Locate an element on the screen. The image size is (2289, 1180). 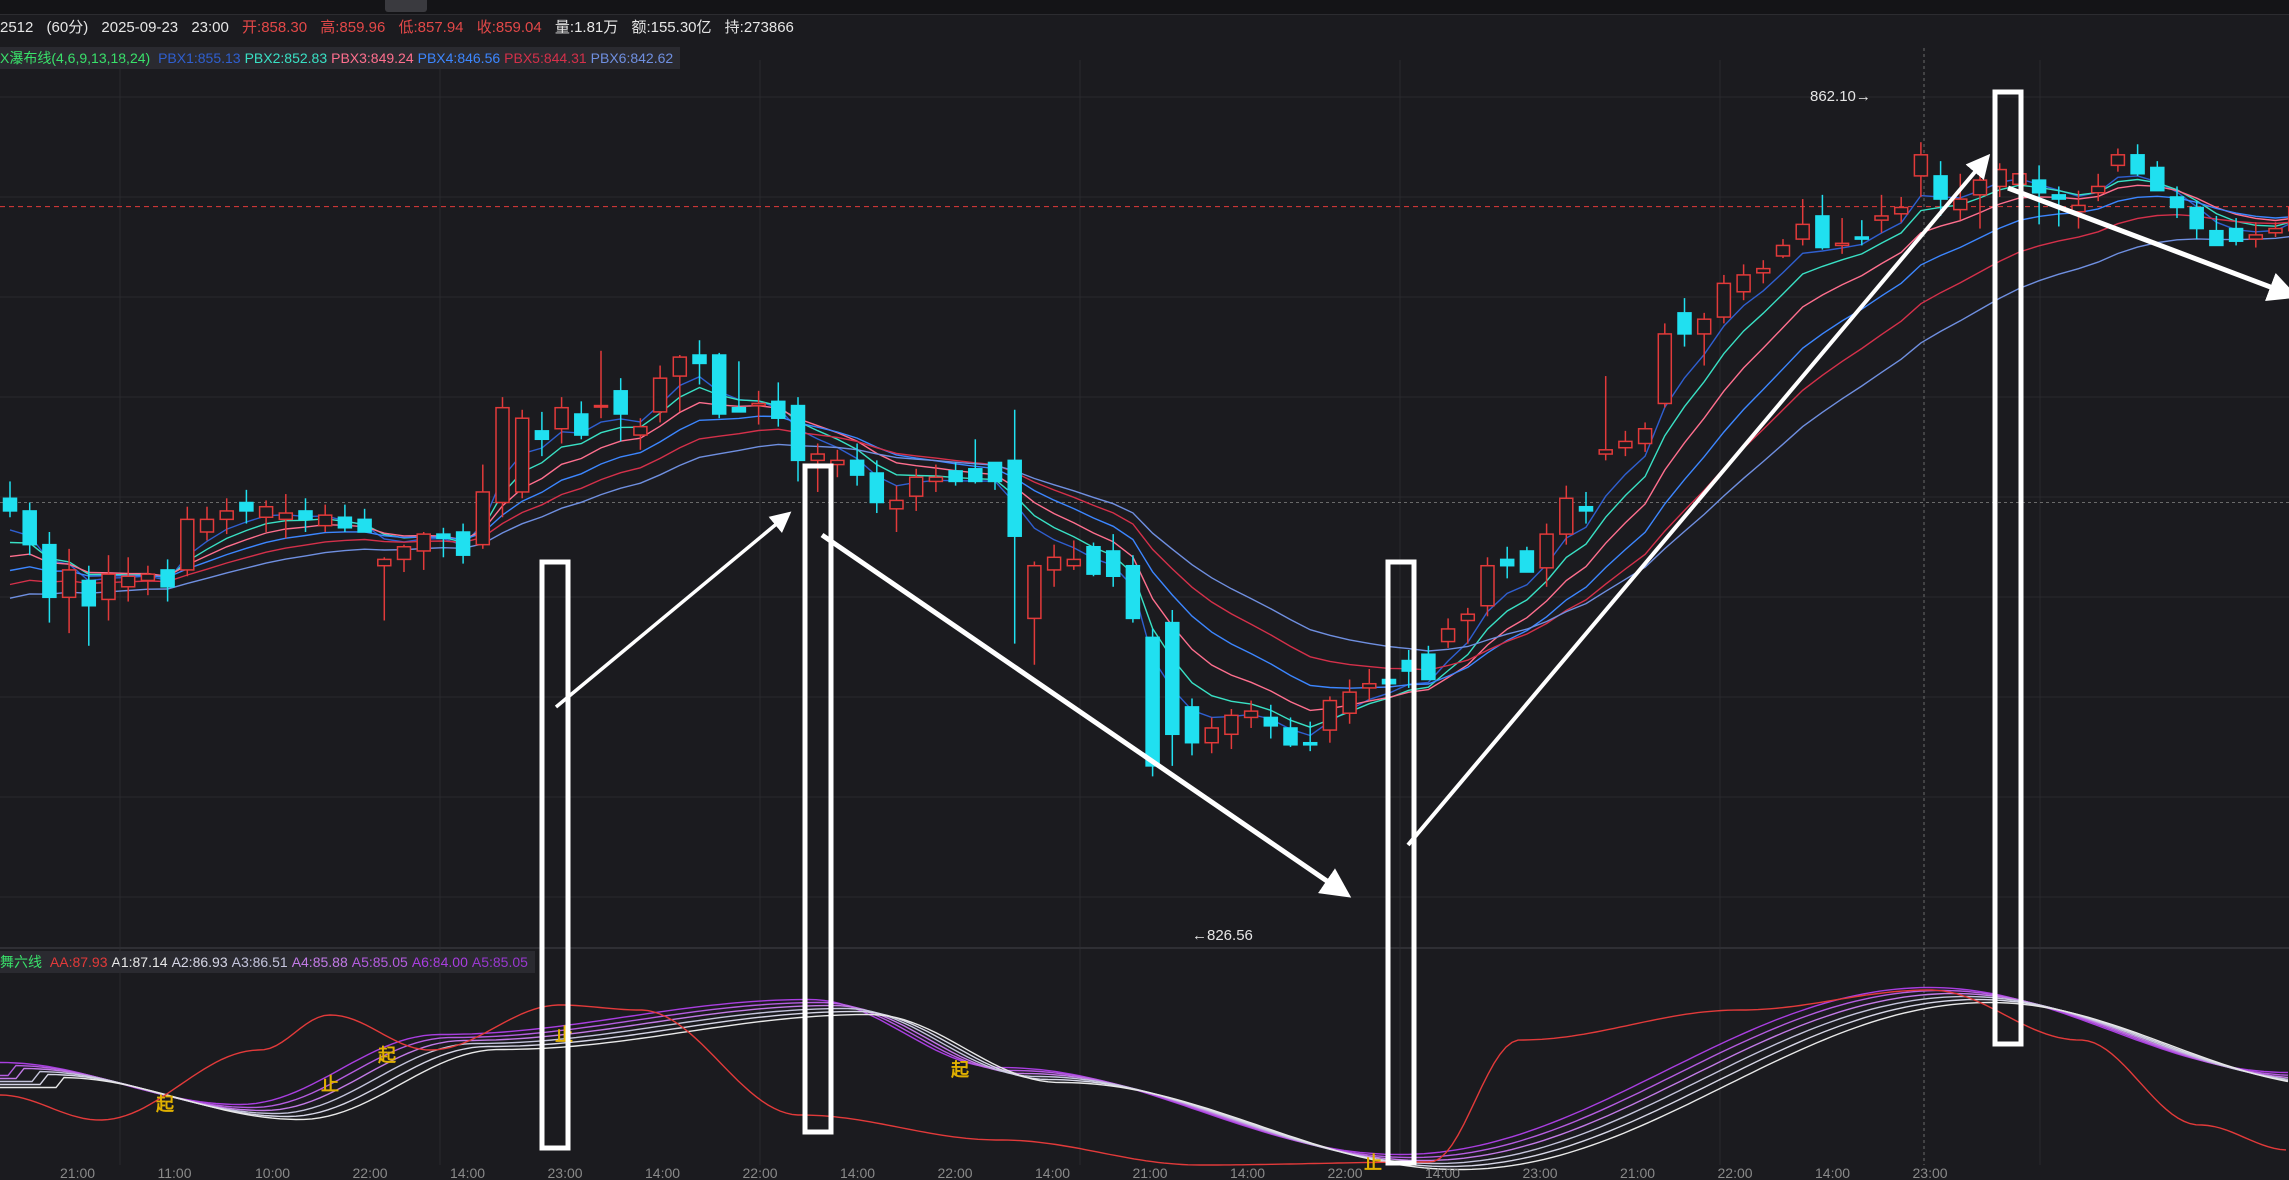
highlight-box is located at coordinates (2008, 568).